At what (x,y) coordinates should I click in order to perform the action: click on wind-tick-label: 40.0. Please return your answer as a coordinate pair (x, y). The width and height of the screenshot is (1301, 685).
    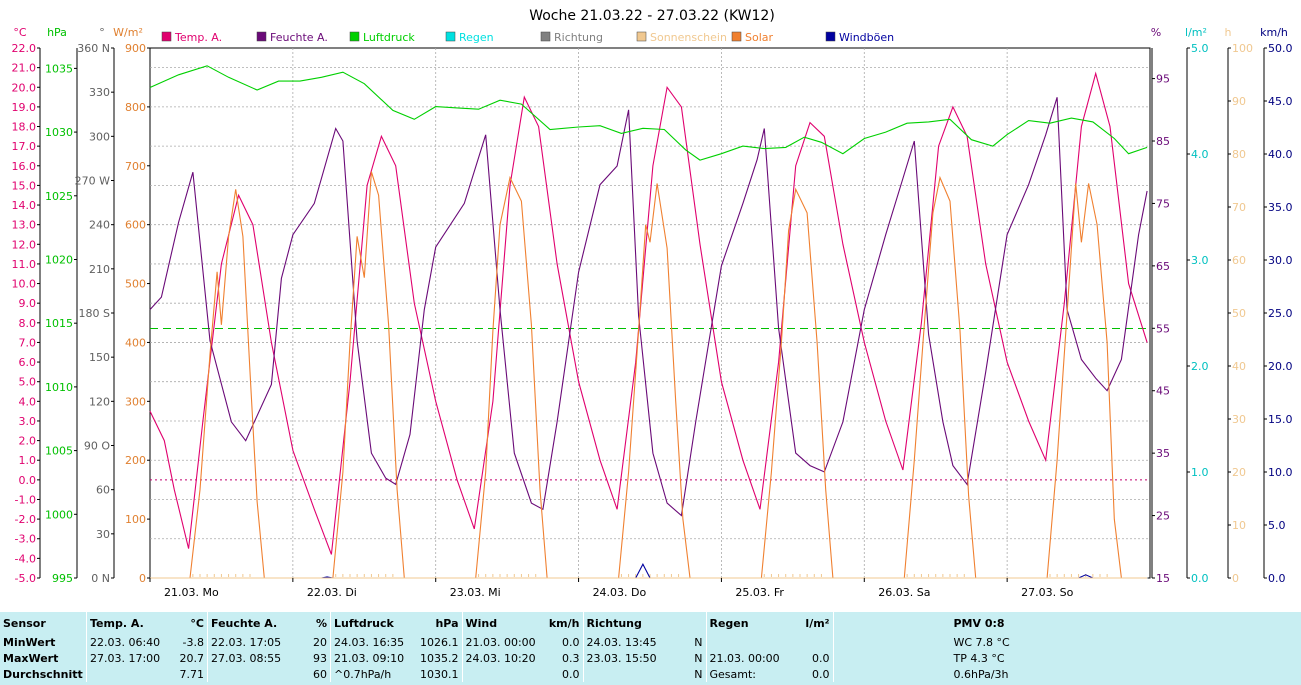
    Looking at the image, I should click on (1280, 154).